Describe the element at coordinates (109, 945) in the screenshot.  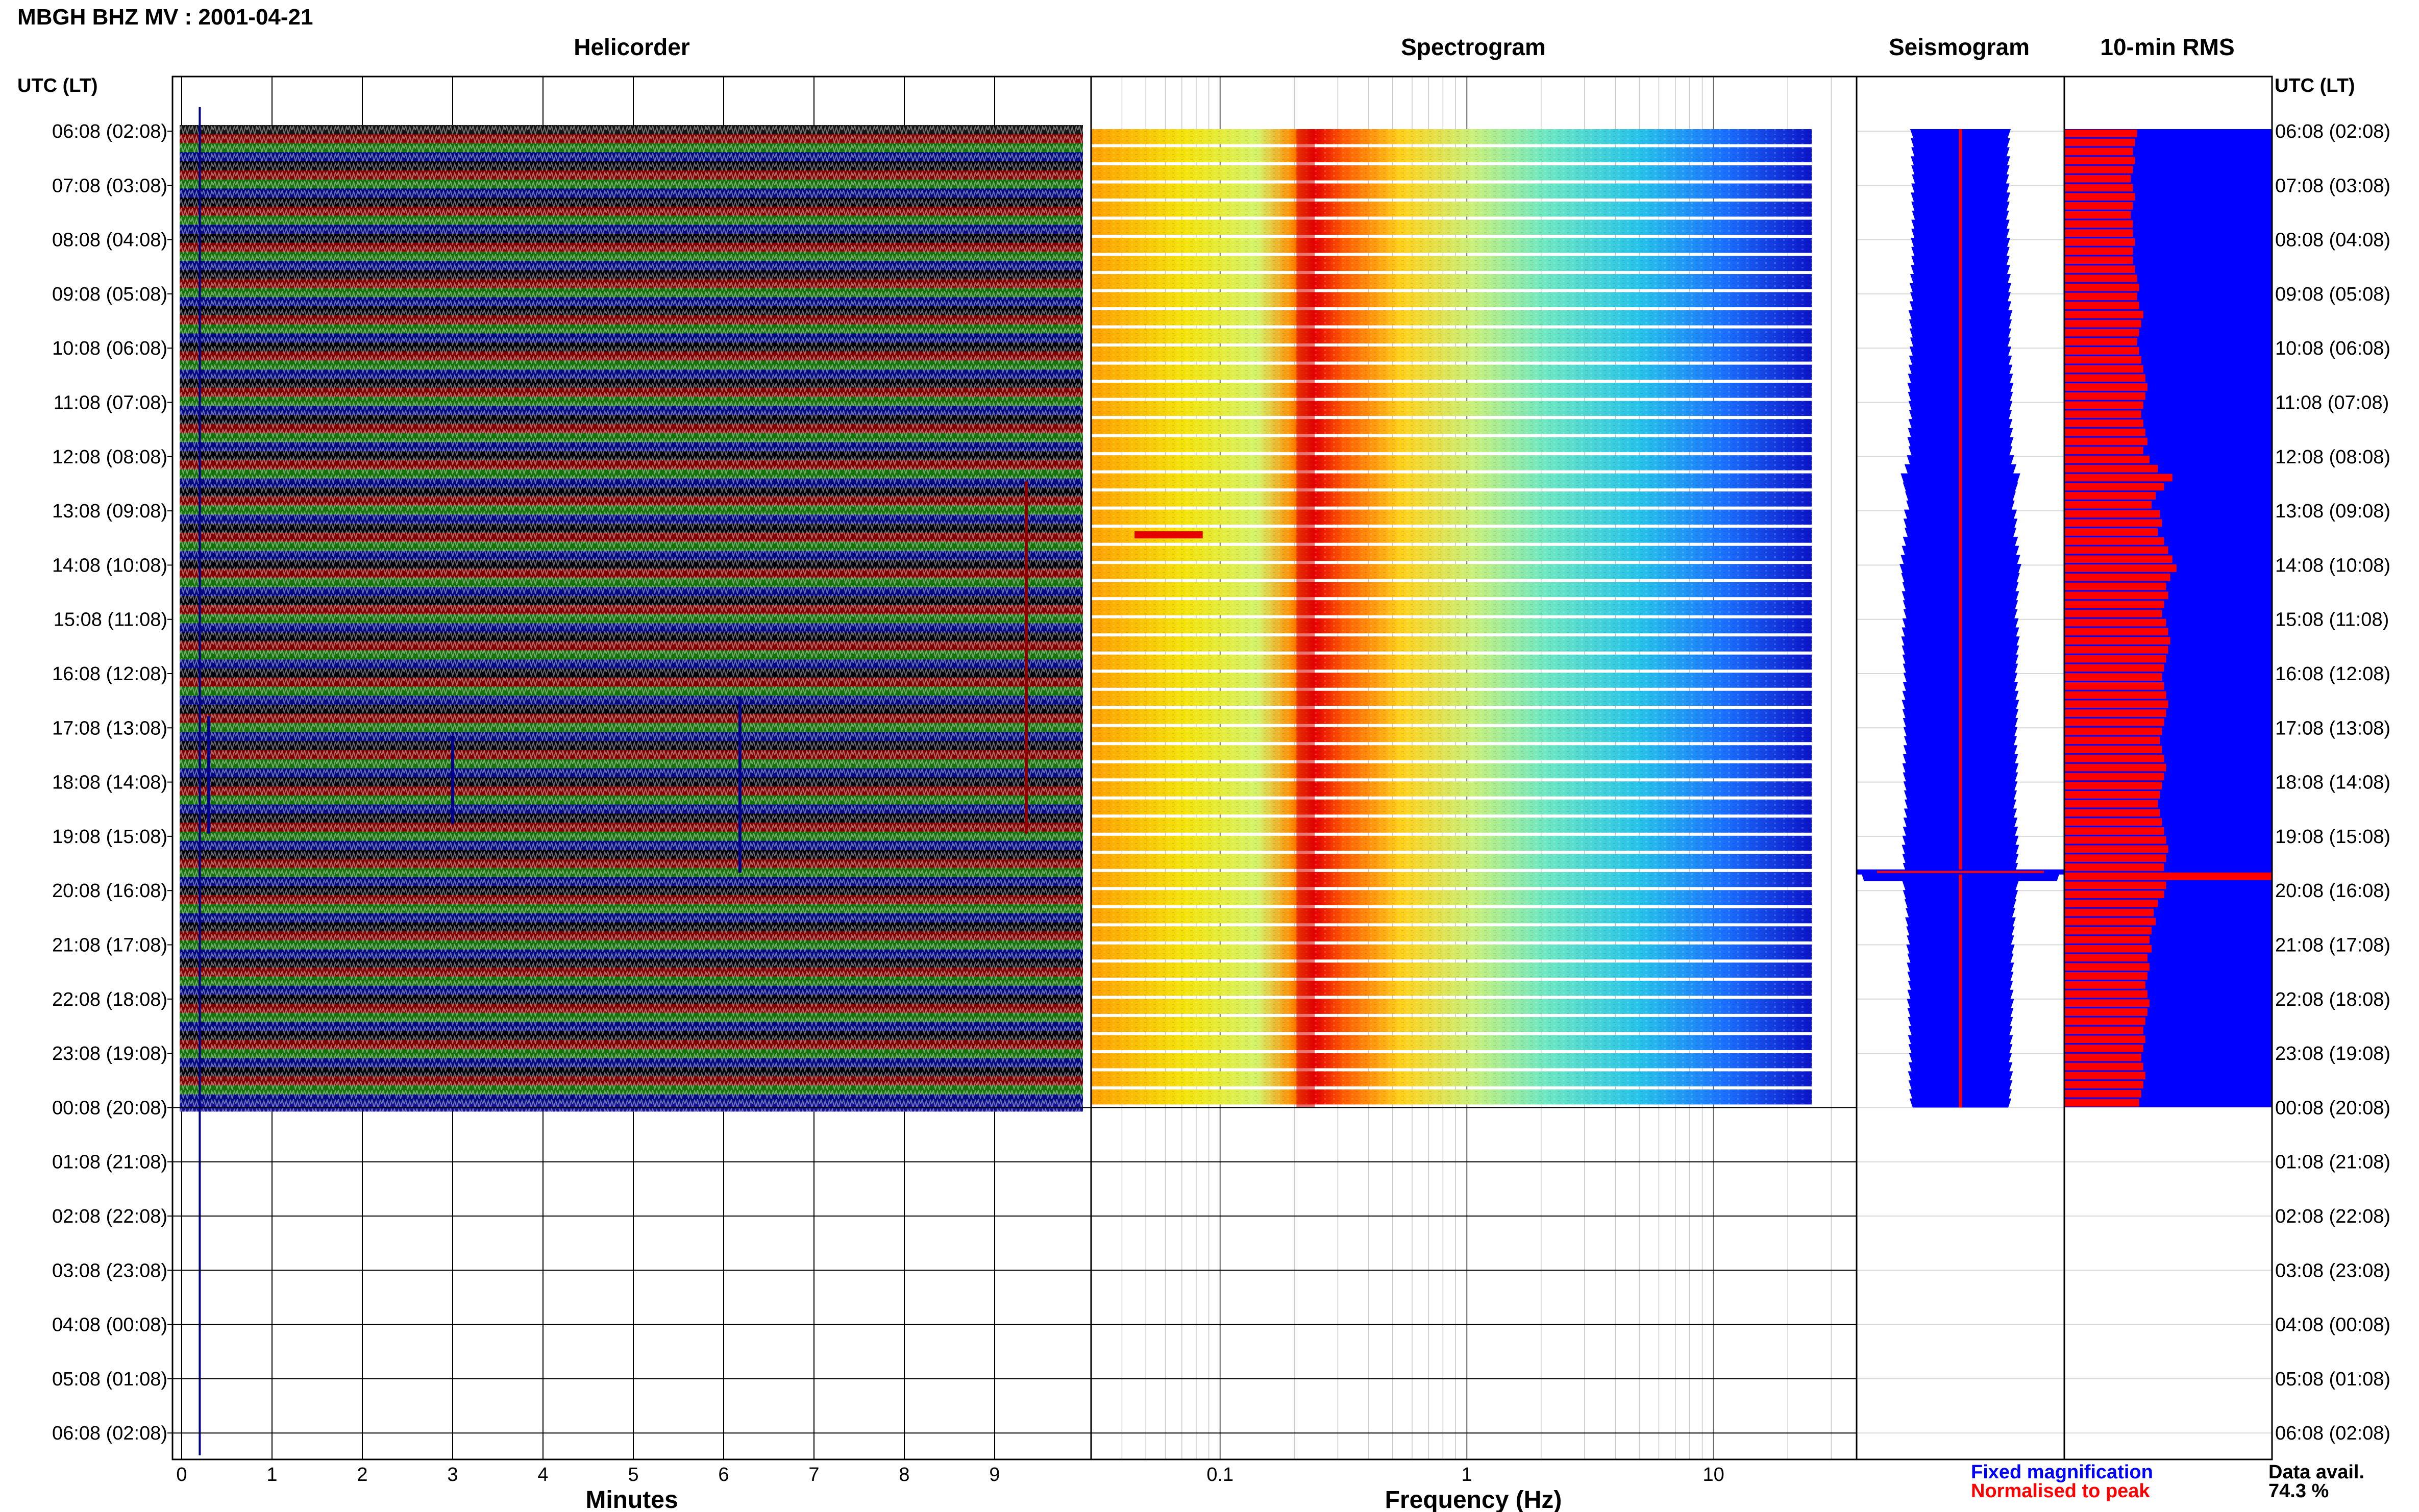
I see `time-tick-label: 21:08 (17:08)` at that location.